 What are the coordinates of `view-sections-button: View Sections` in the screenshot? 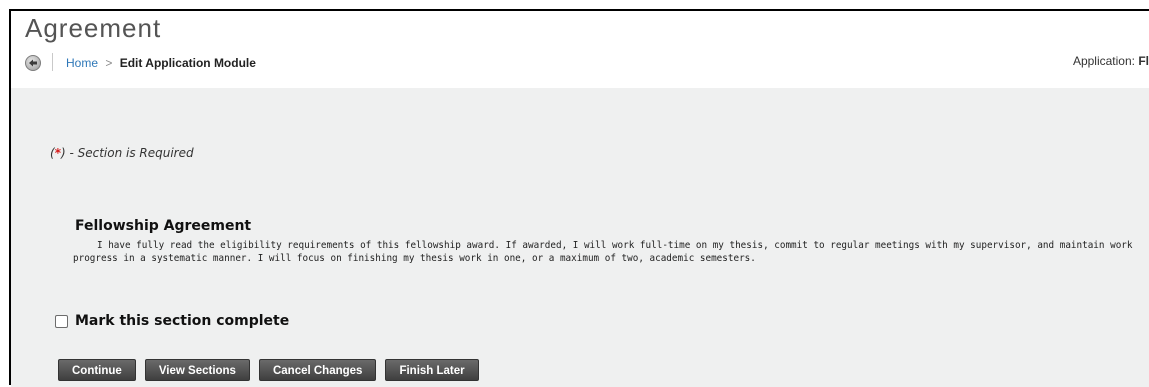 It's located at (197, 370).